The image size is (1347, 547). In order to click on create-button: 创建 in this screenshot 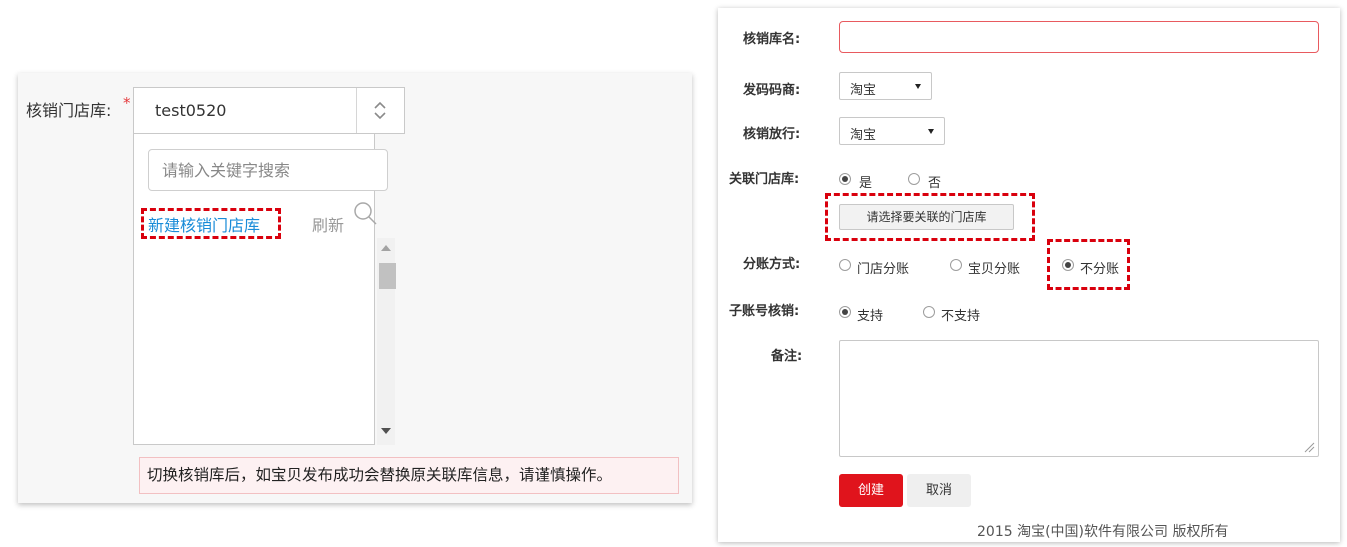, I will do `click(871, 490)`.